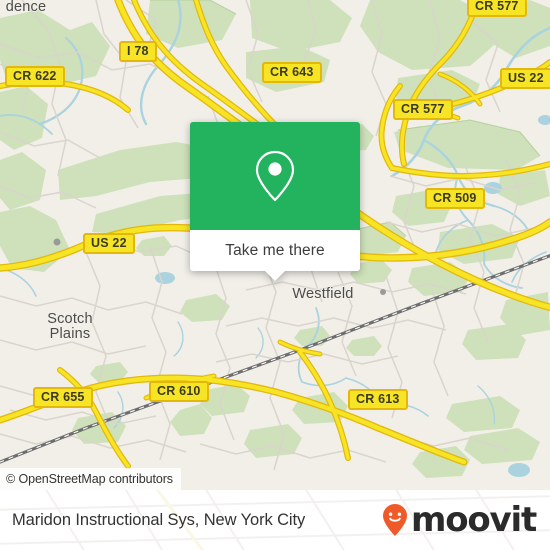 This screenshot has width=550, height=550. I want to click on road-shield: CR 613, so click(378, 399).